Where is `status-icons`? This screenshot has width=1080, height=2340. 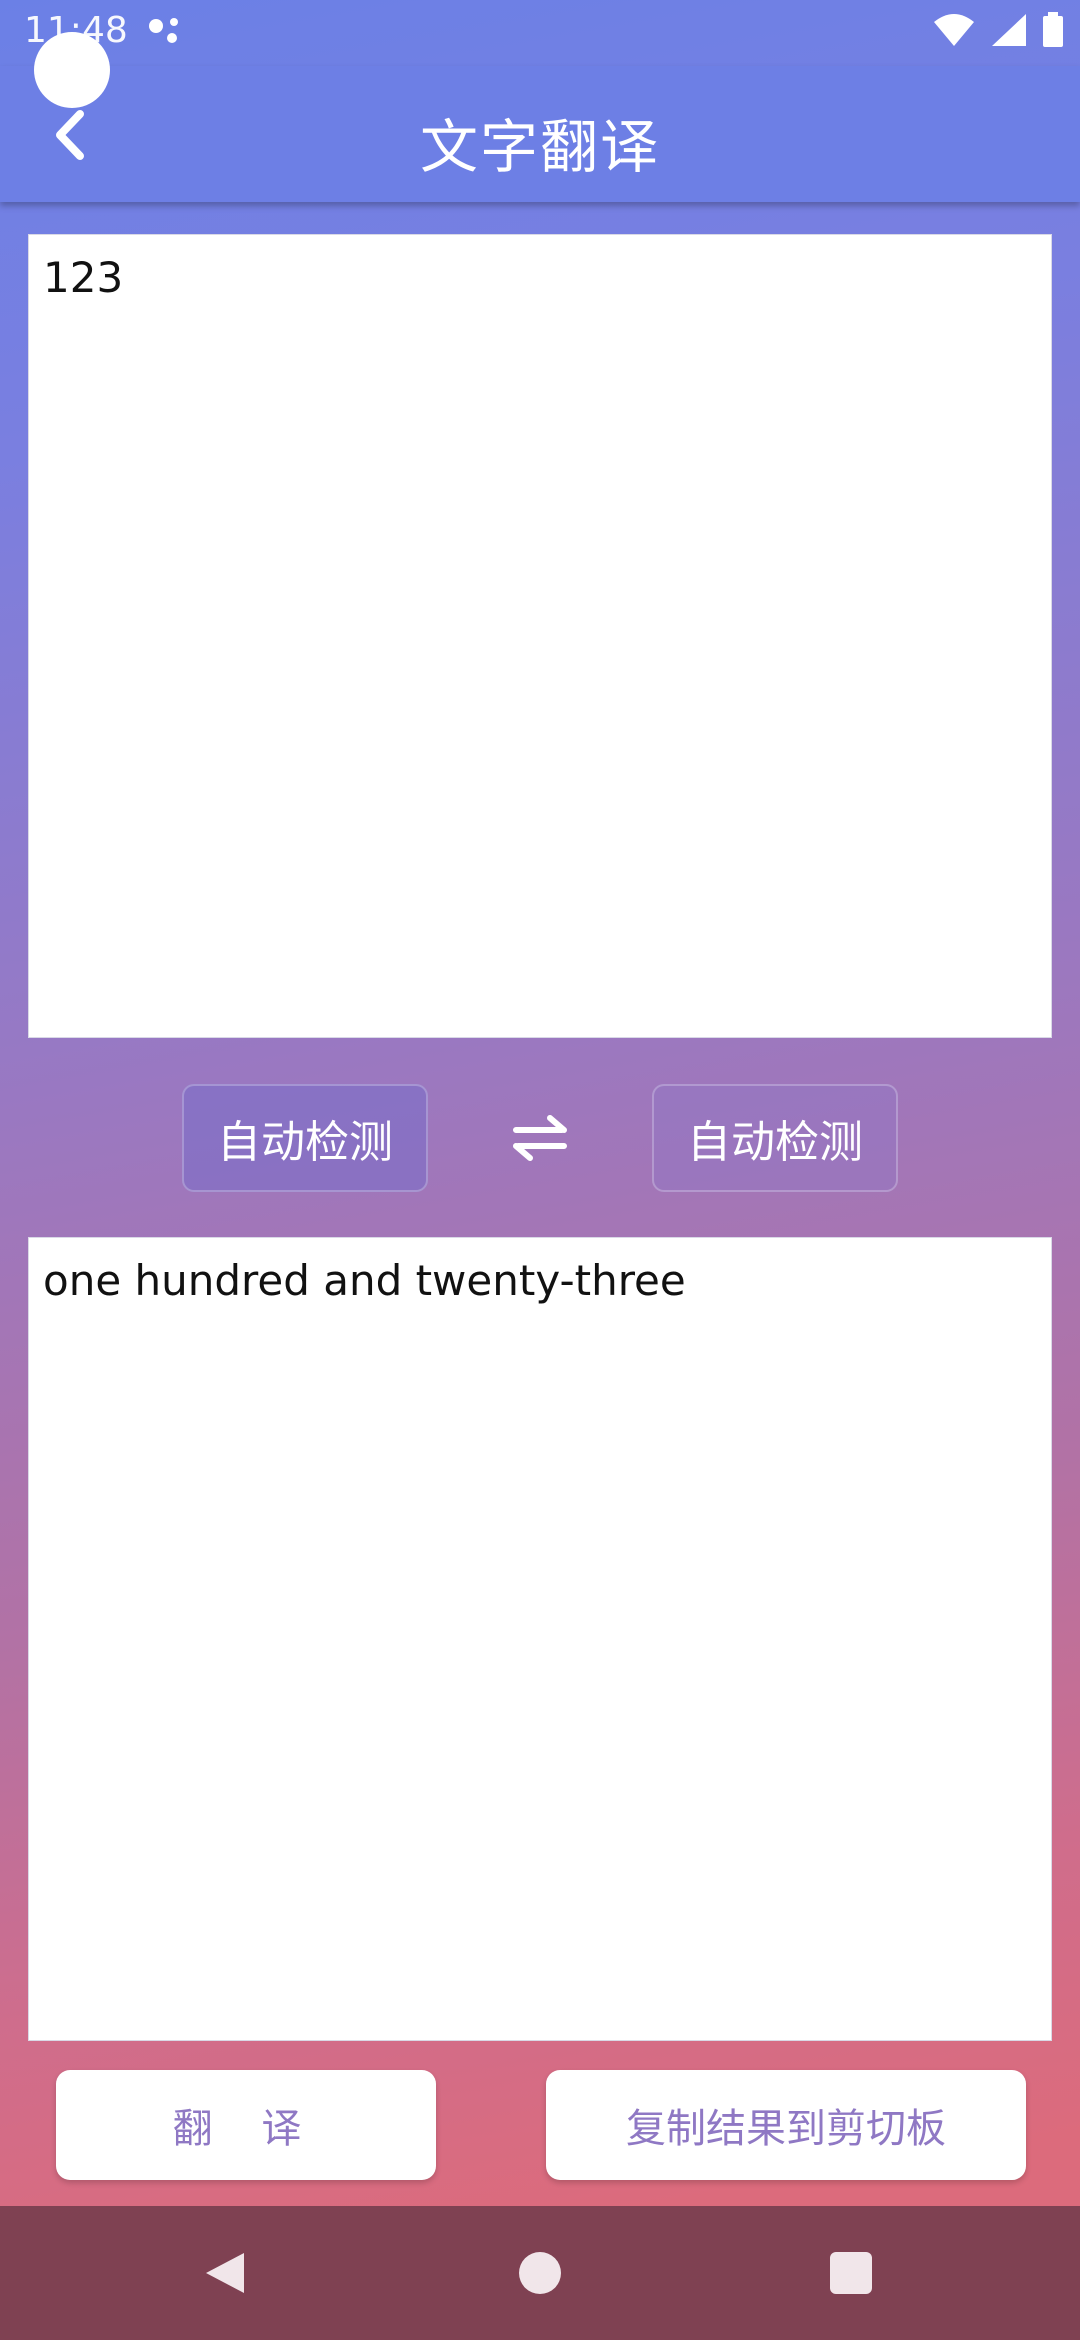
status-icons is located at coordinates (998, 30).